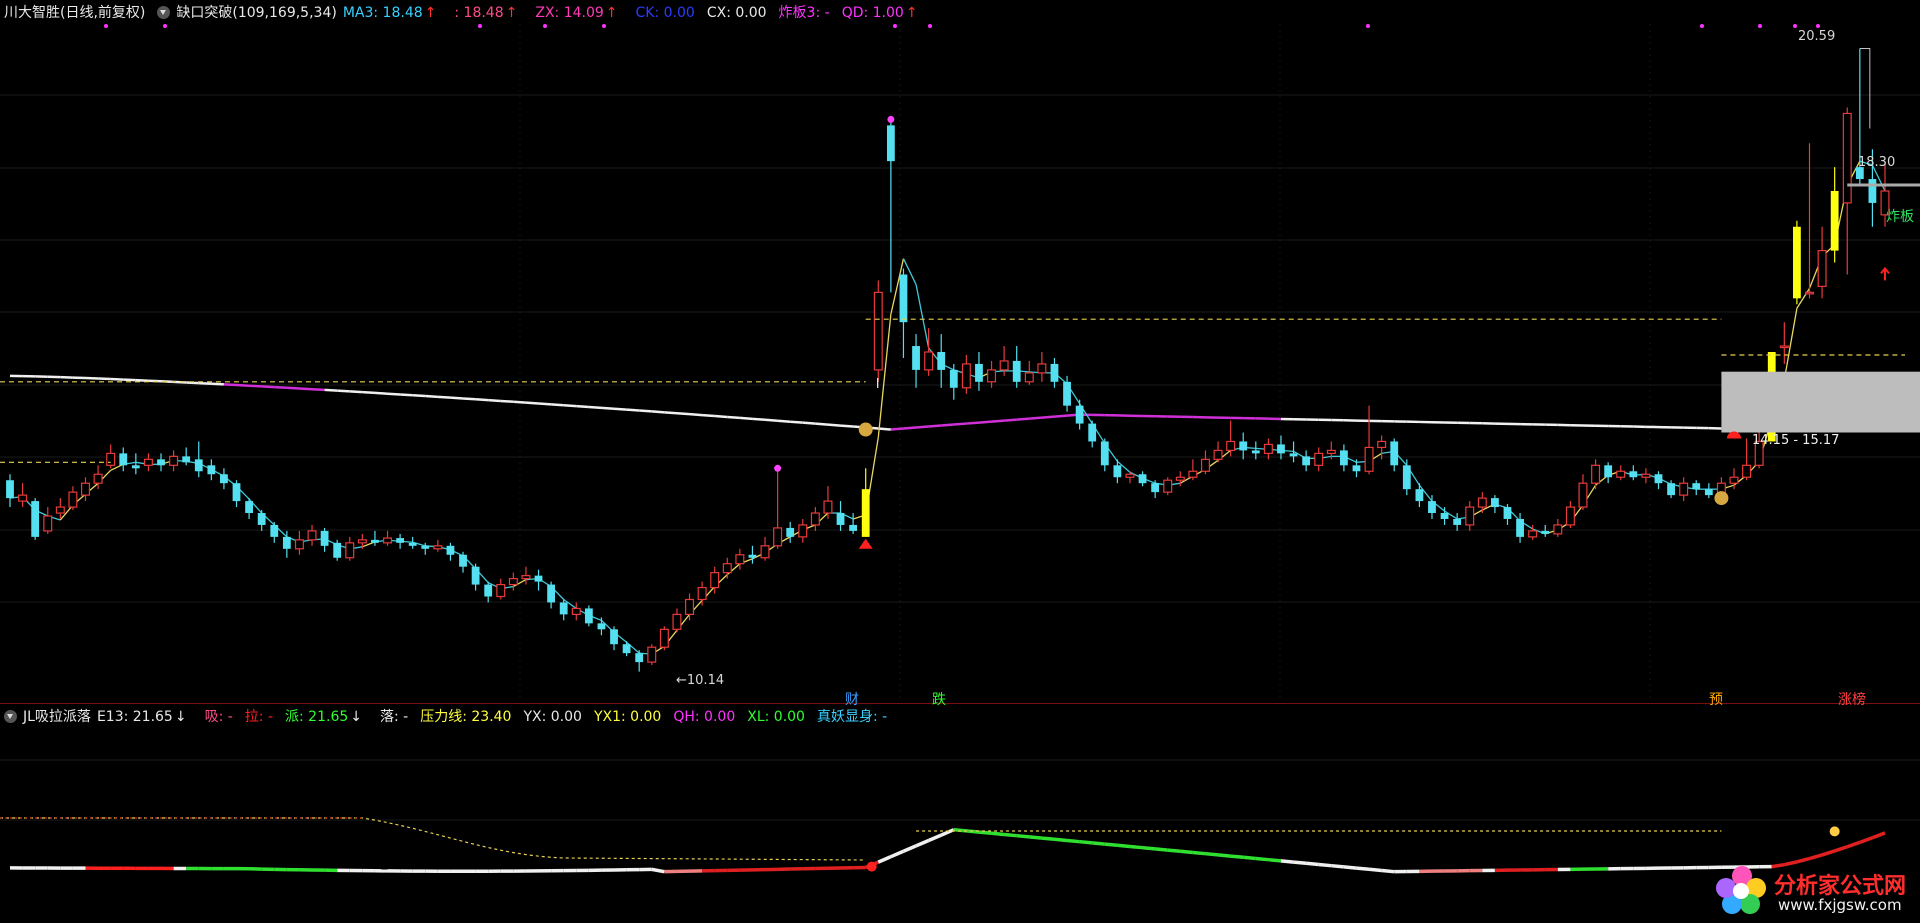 This screenshot has width=1920, height=923. What do you see at coordinates (939, 700) in the screenshot?
I see `marker-die: 跌` at bounding box center [939, 700].